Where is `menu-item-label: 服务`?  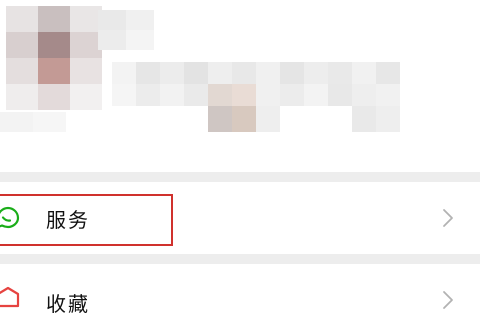 menu-item-label: 服务 is located at coordinates (68, 219).